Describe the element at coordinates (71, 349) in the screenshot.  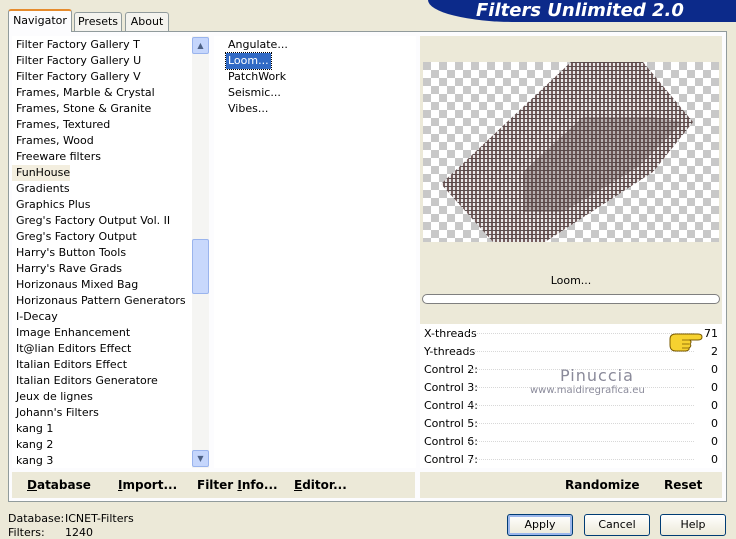
I see `category-item: It@lian Editors Effect` at that location.